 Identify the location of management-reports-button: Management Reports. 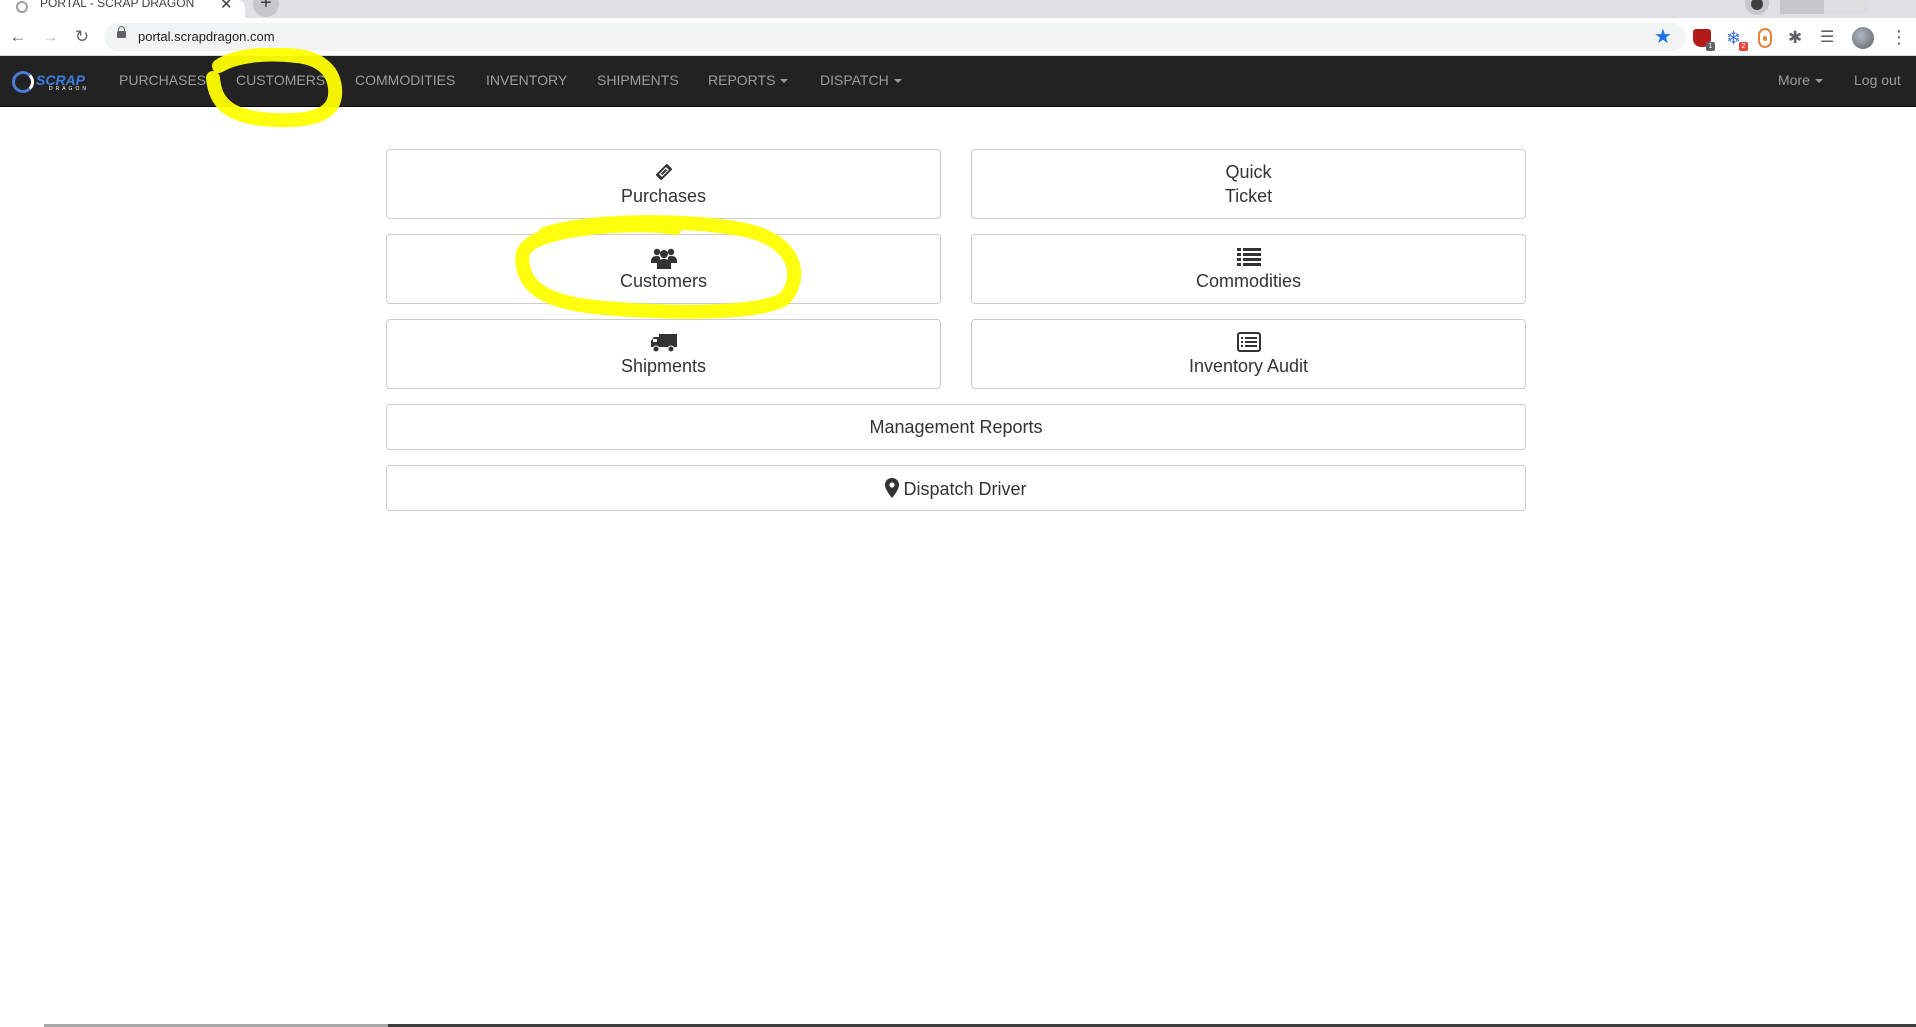
(956, 427).